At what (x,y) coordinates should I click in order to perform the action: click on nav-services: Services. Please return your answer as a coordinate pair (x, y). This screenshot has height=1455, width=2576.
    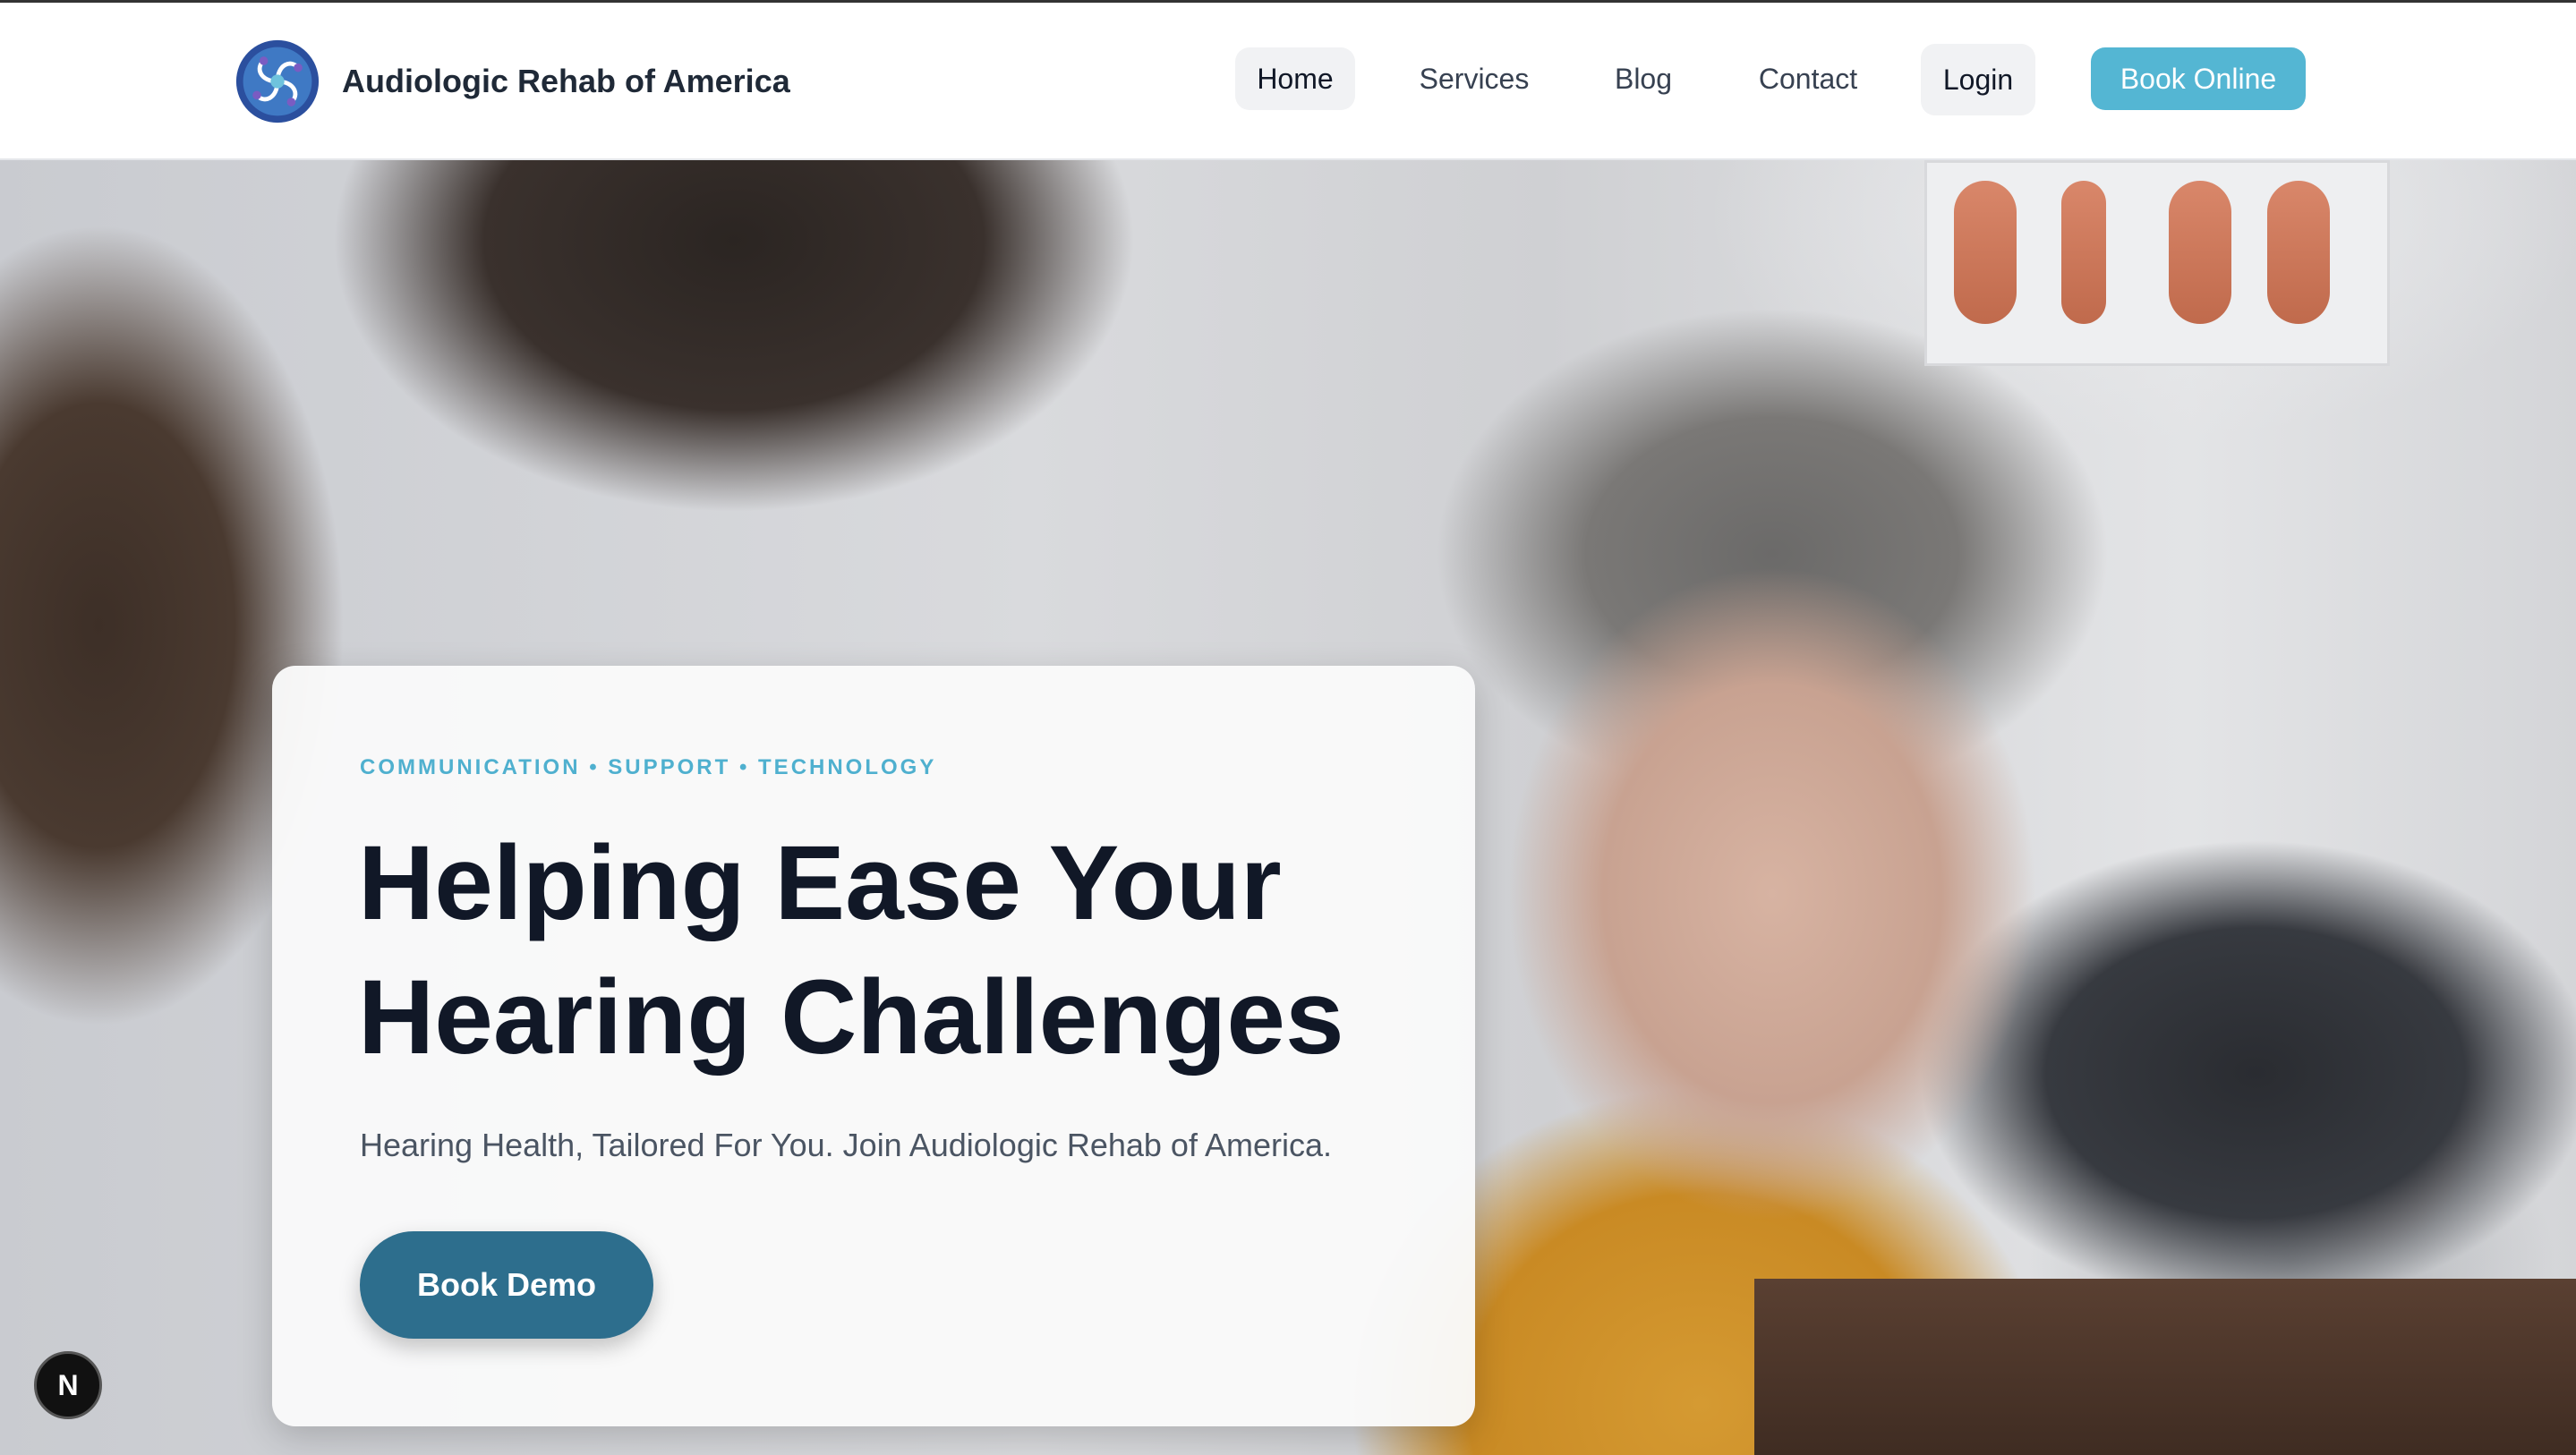
    Looking at the image, I should click on (1474, 78).